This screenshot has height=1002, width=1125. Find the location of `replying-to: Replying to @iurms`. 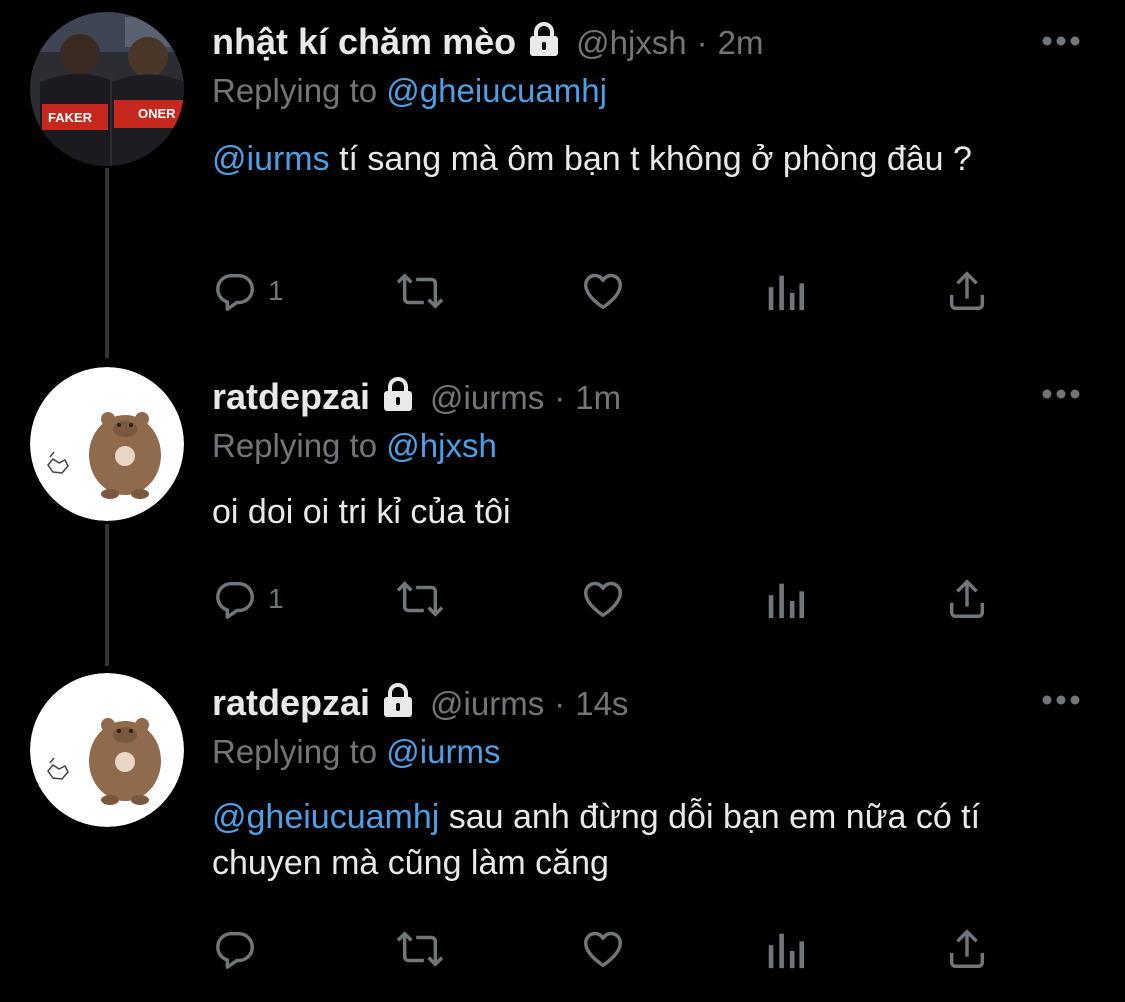

replying-to: Replying to @iurms is located at coordinates (356, 752).